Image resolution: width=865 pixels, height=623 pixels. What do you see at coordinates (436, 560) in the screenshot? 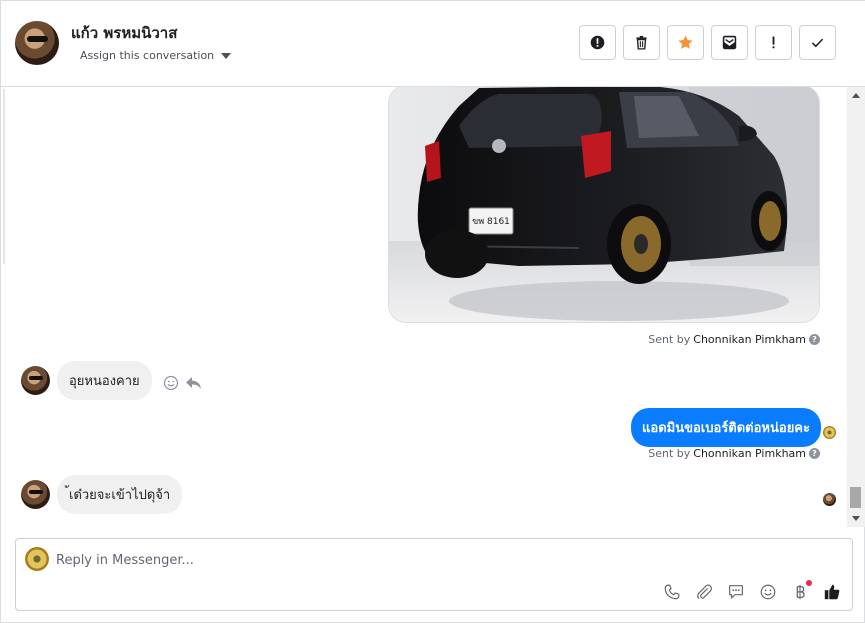
I see `reply-input` at bounding box center [436, 560].